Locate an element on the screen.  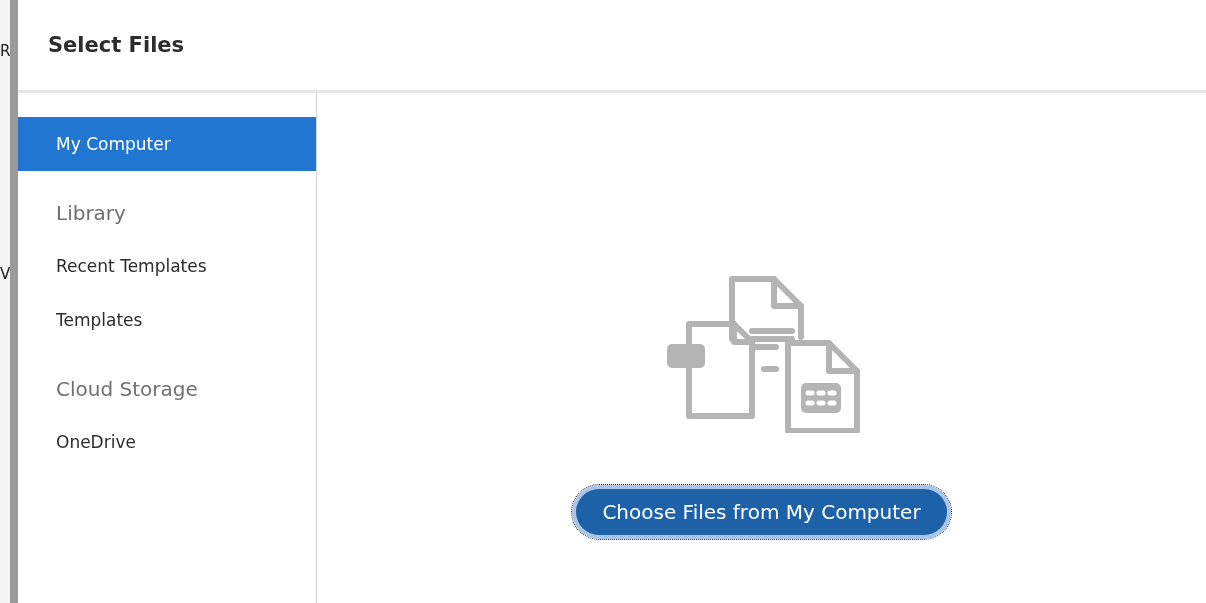
sidebar-item: My Computer is located at coordinates (167, 144).